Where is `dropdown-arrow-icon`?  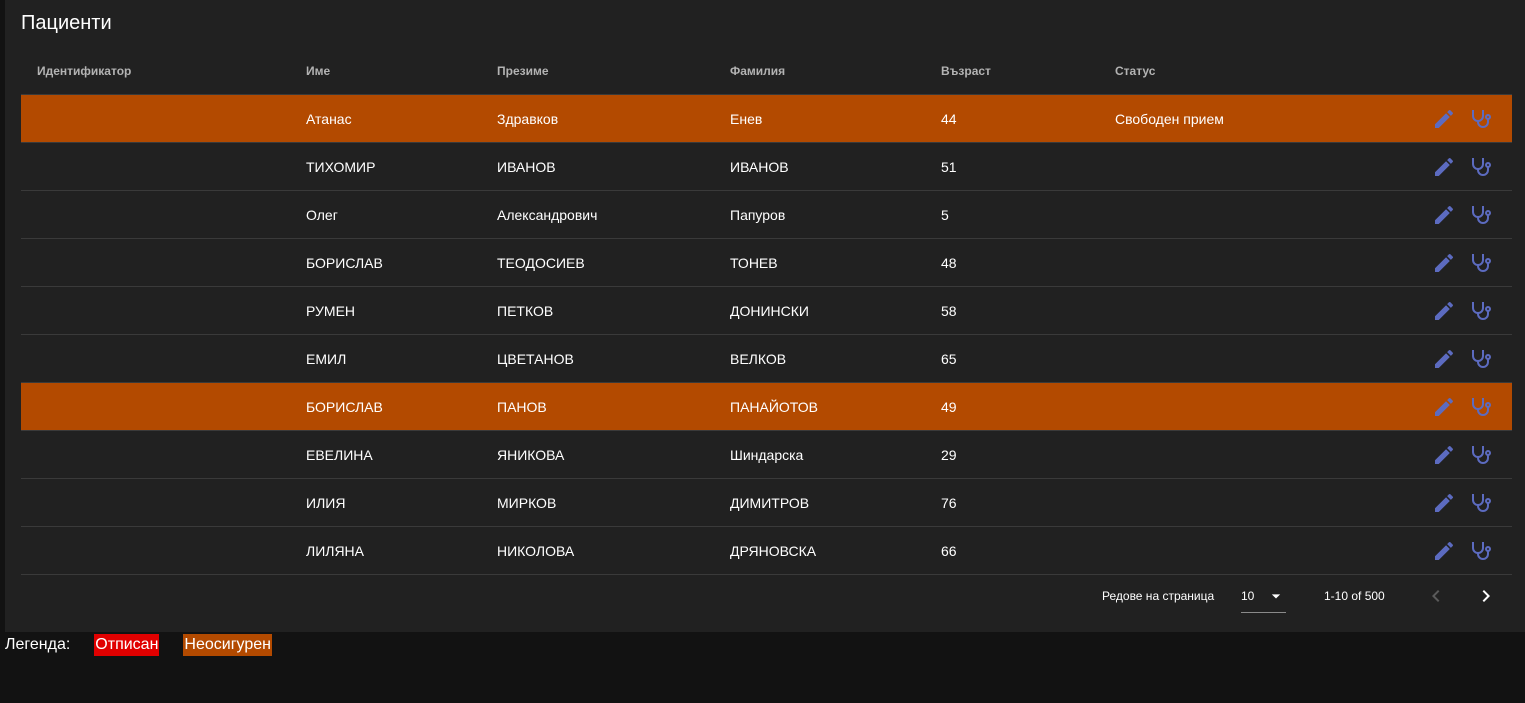 dropdown-arrow-icon is located at coordinates (1276, 596).